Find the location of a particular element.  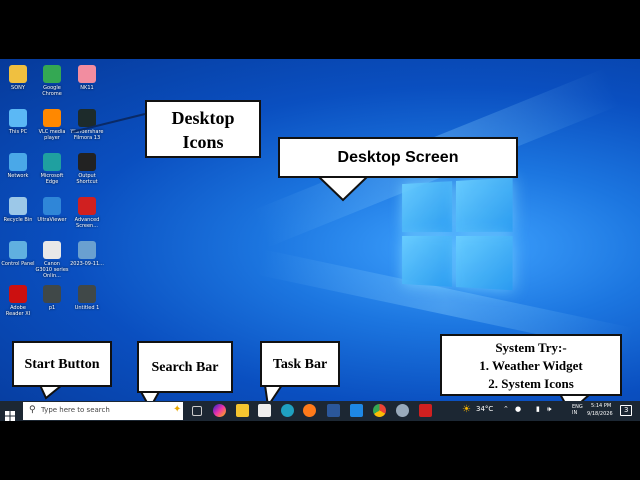

search-icon: ⚲ is located at coordinates (32, 410).